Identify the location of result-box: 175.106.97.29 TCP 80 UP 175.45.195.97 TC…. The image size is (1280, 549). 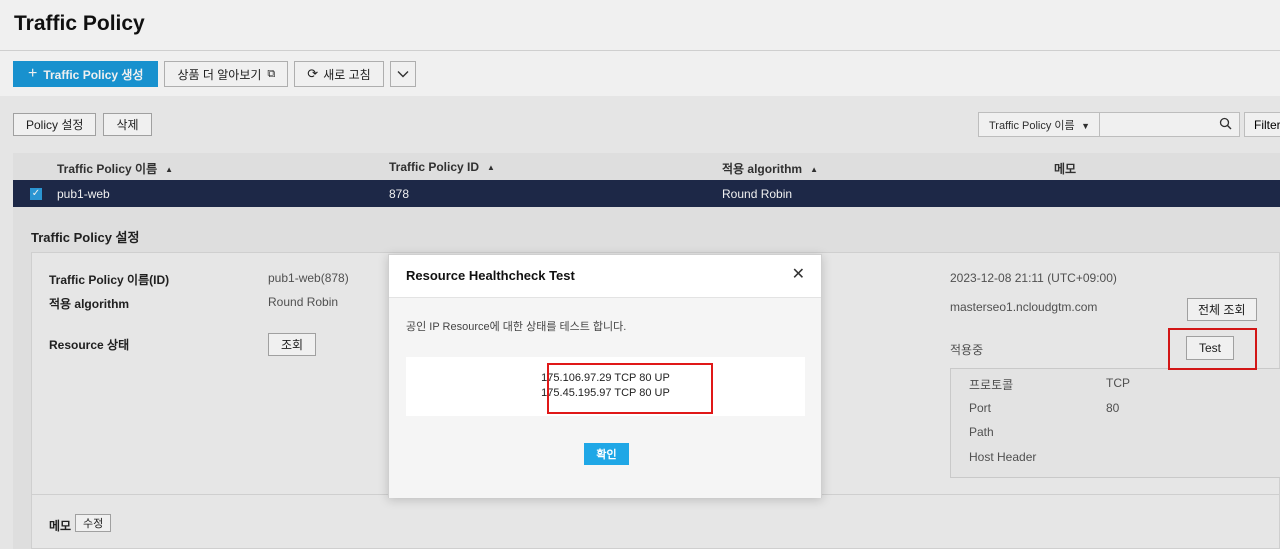
(605, 386).